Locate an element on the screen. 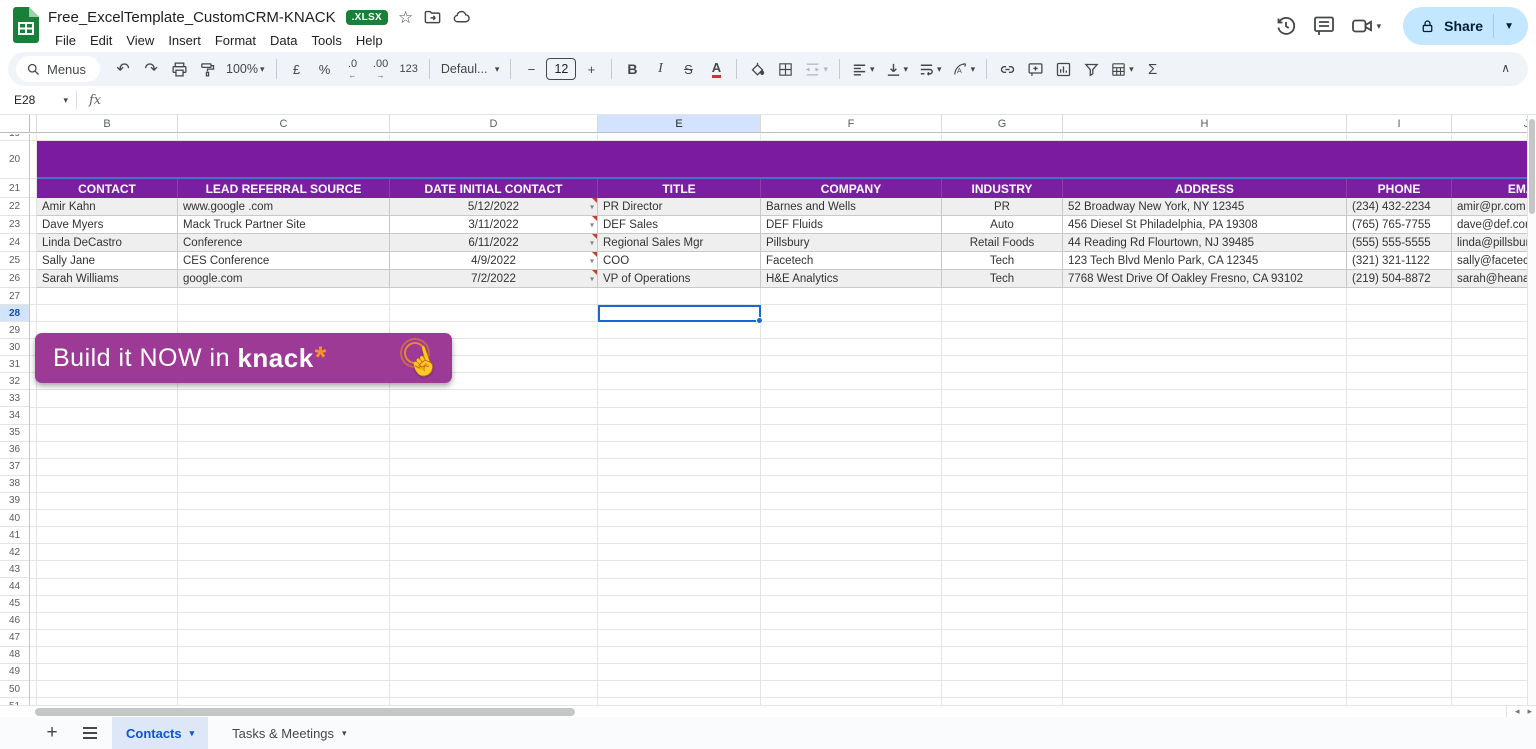 The width and height of the screenshot is (1536, 749). grid-cell-company: H&E Analytics is located at coordinates (851, 279).